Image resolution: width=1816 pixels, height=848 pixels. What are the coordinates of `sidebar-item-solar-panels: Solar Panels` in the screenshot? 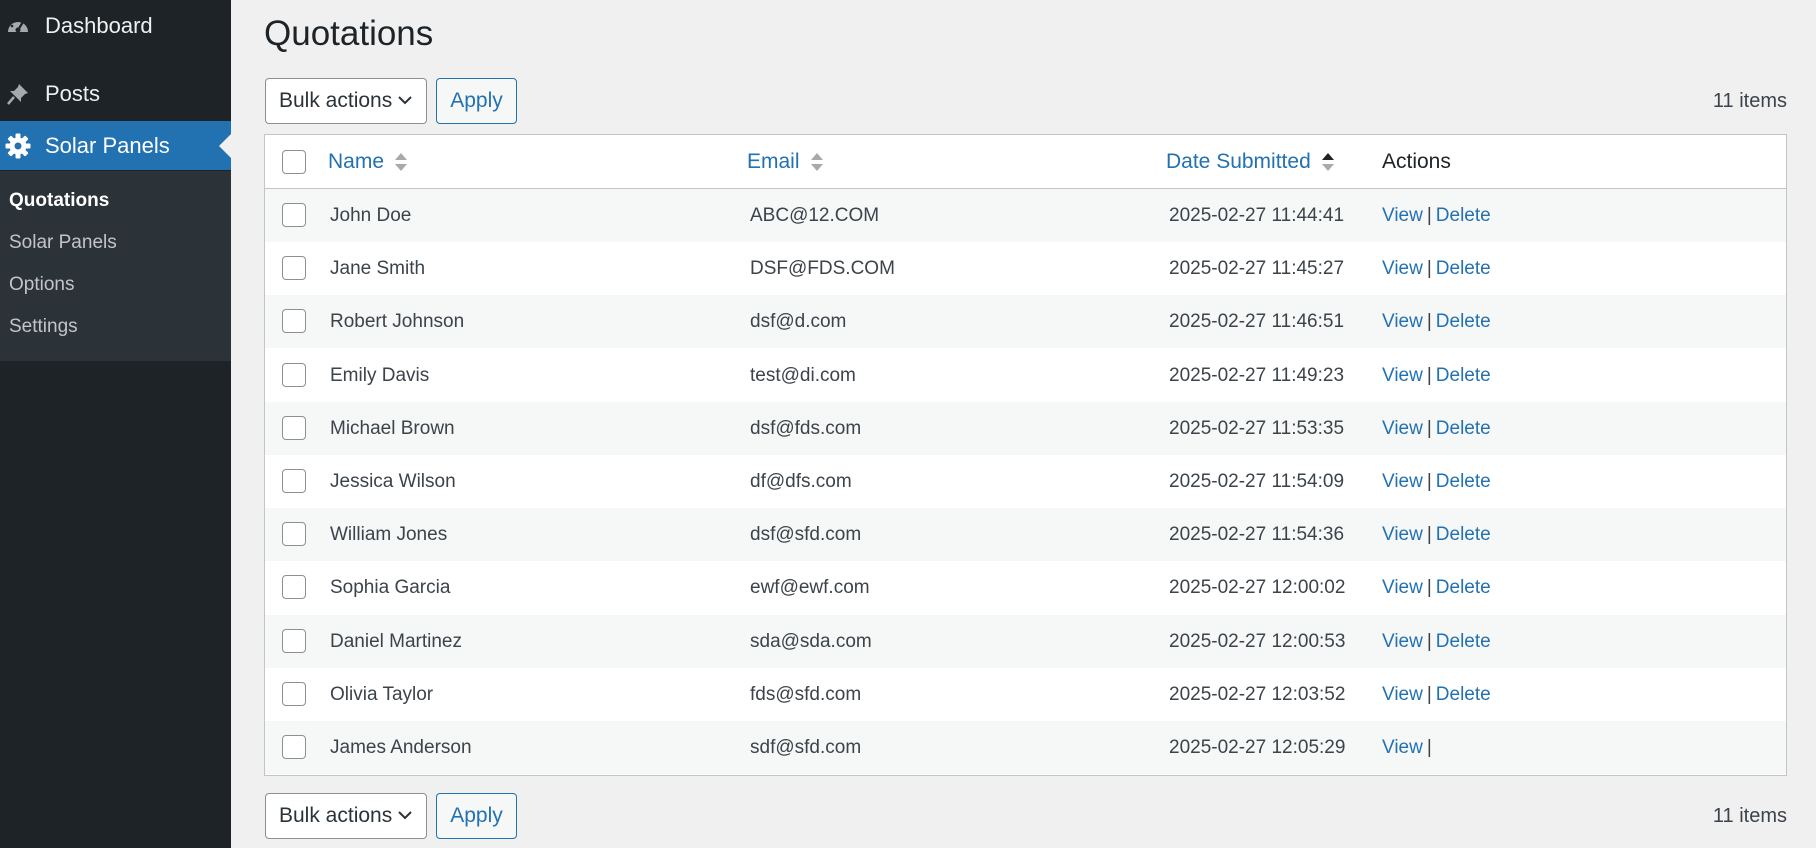 It's located at (115, 145).